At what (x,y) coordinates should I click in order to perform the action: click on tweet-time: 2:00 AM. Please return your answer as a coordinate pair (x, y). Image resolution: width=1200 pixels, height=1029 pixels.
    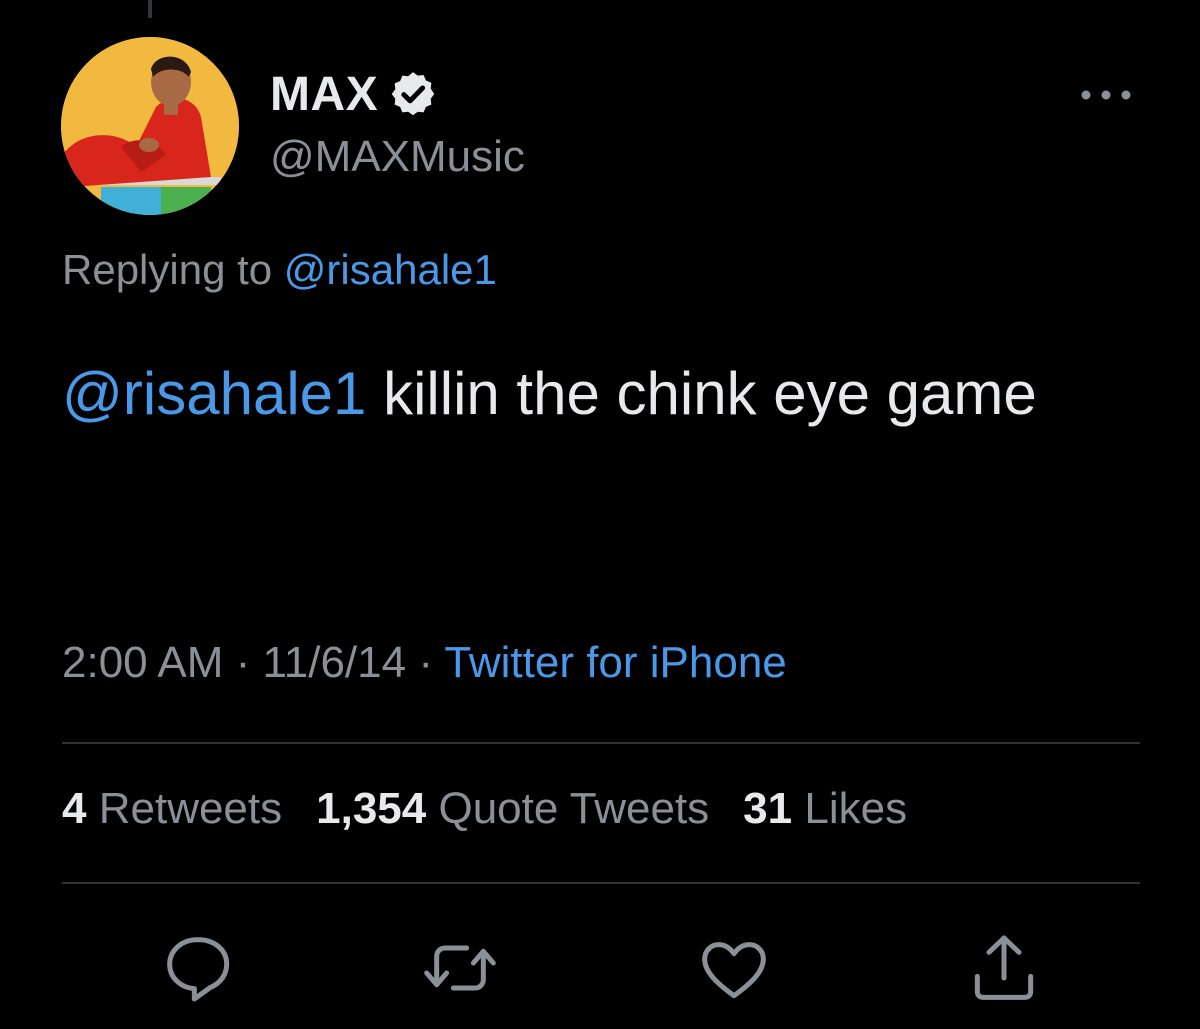
    Looking at the image, I should click on (142, 662).